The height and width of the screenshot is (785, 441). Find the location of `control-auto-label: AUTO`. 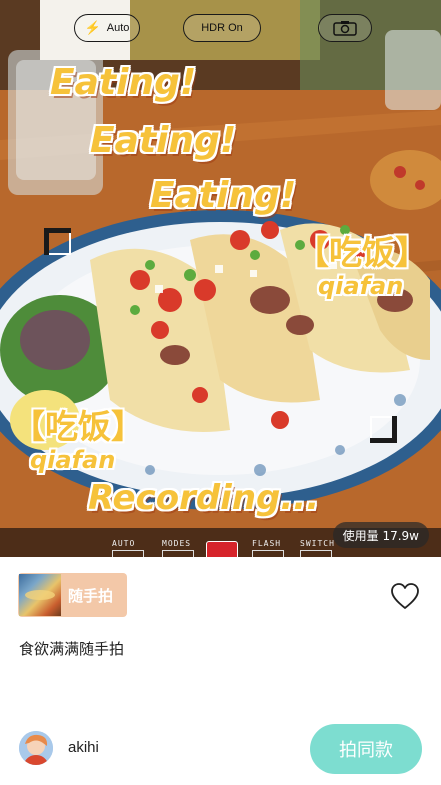

control-auto-label: AUTO is located at coordinates (123, 543).